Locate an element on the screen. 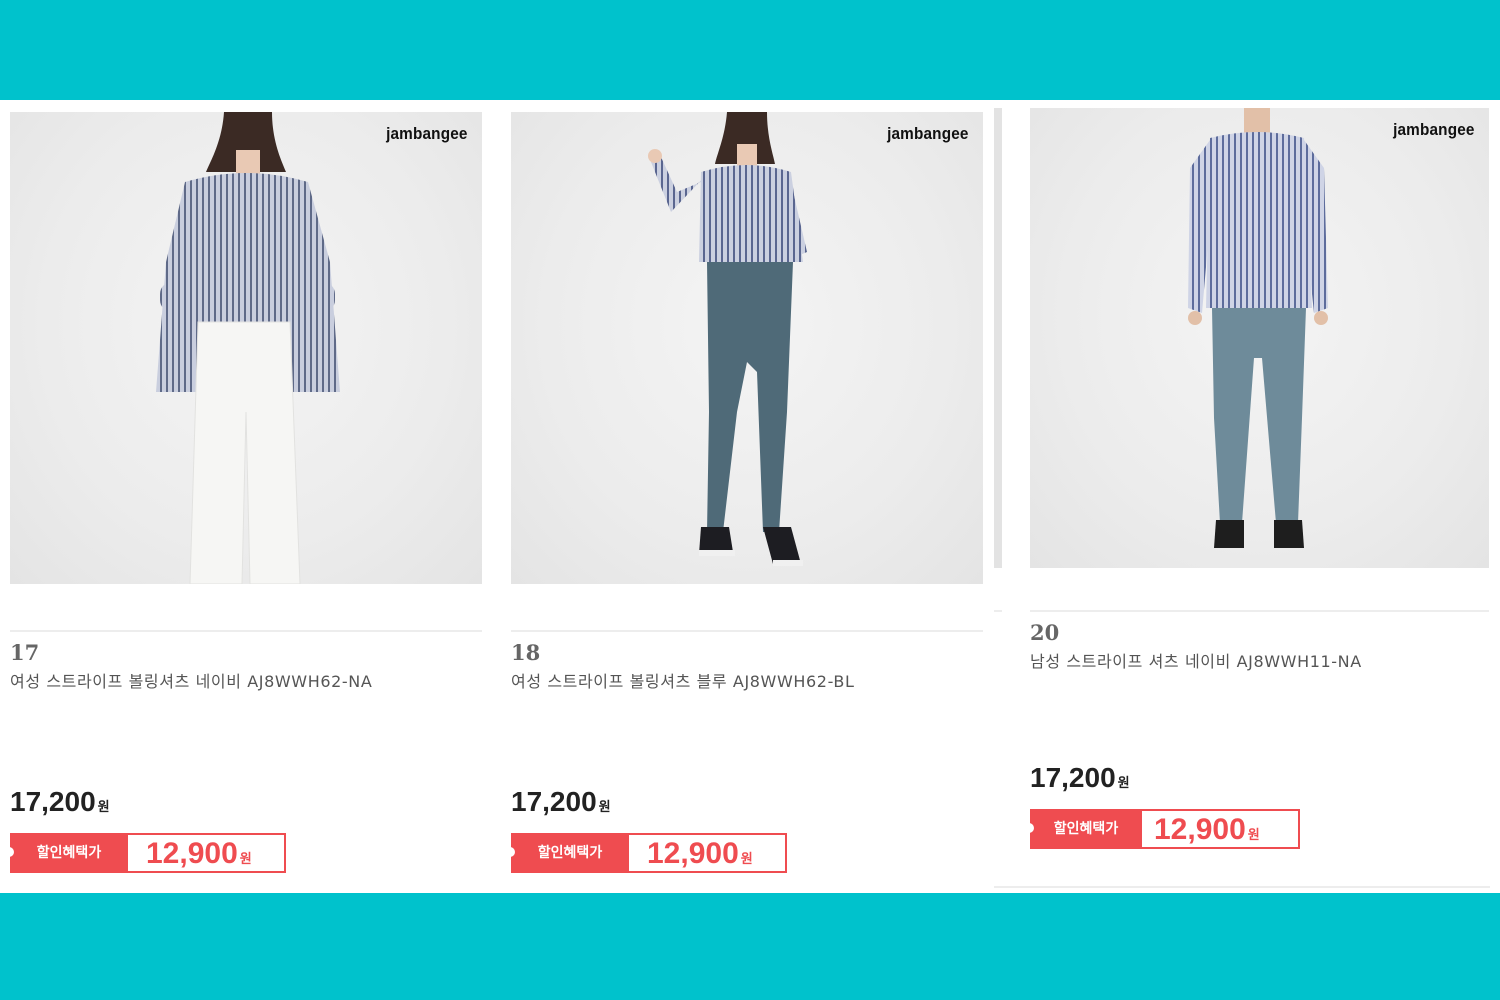  product-name: 여성 스트라이프 볼링셔츠 네이비 AJ8WWH62-NA is located at coordinates (191, 680).